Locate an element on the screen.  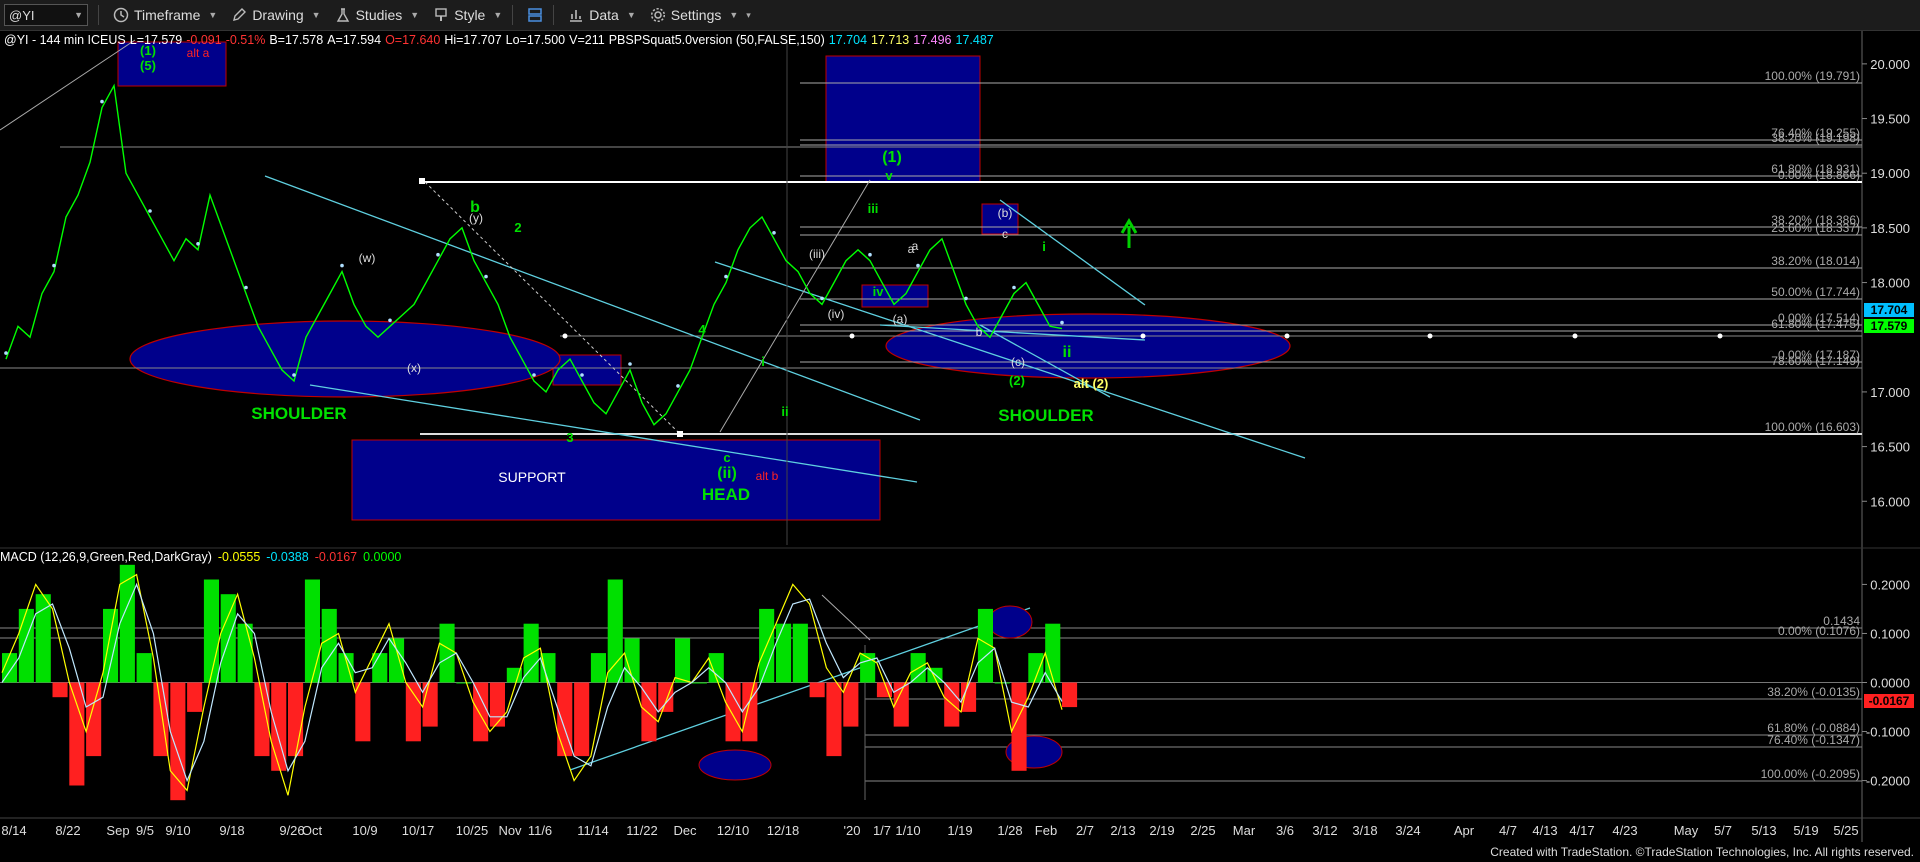
header-field: 17.496 is located at coordinates (932, 40).